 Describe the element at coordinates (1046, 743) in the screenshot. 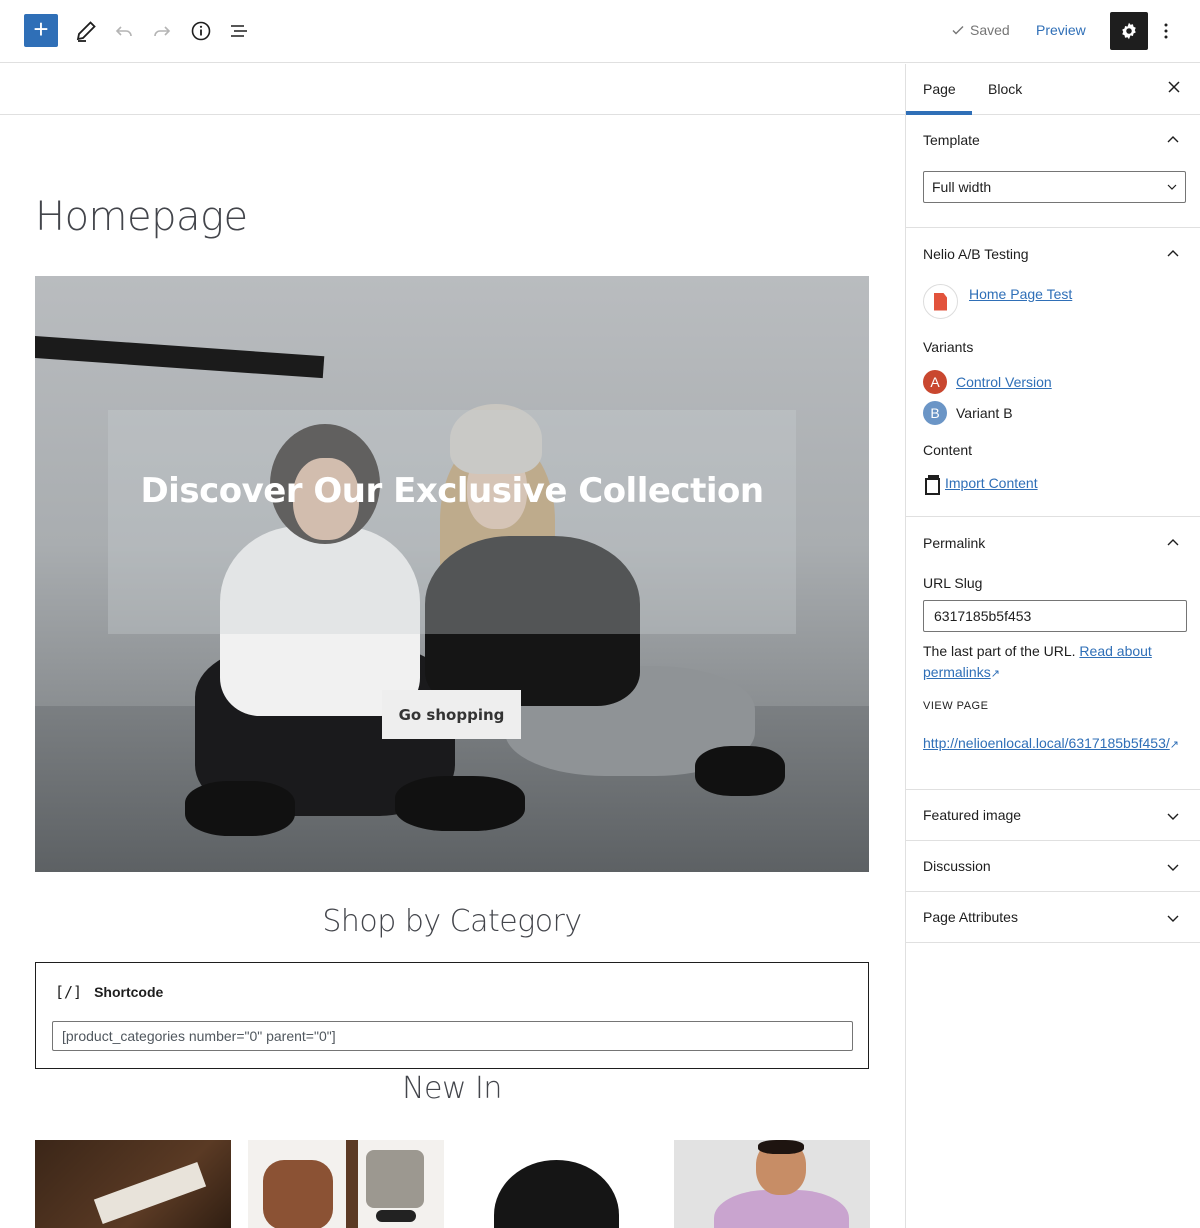

I see `page-url-link: http://nelioenlocal.local/6317185b5f453/` at that location.